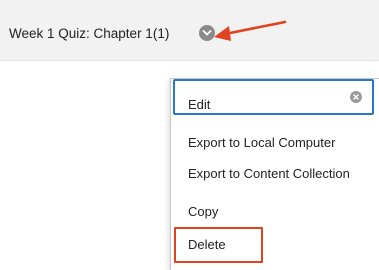 This screenshot has width=379, height=270. Describe the element at coordinates (218, 245) in the screenshot. I see `delete-highlight-box` at that location.